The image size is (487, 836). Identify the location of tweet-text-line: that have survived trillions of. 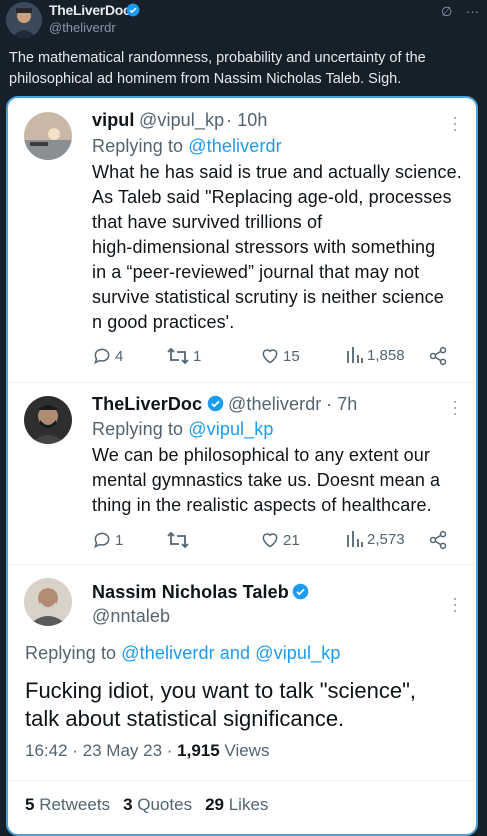
(207, 222).